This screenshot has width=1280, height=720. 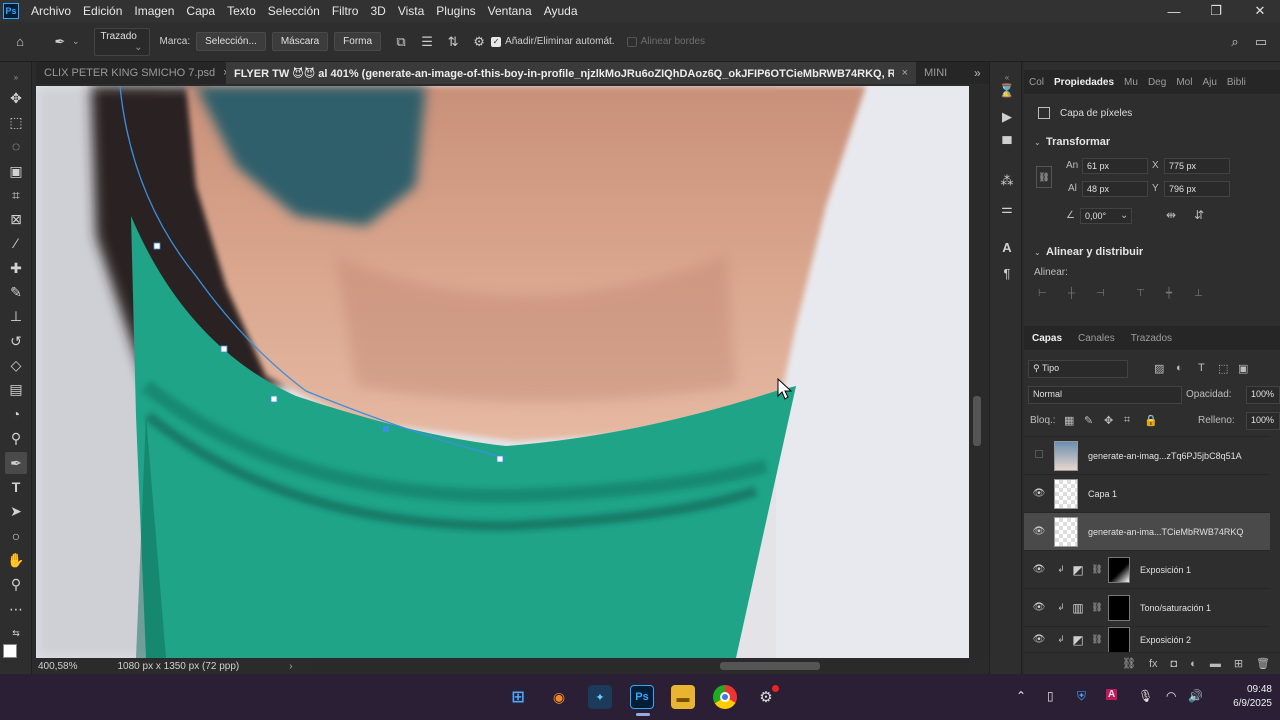 I want to click on layer-row: 👁 ↲ ◩ ⛓ Exposición 2, so click(x=1147, y=639).